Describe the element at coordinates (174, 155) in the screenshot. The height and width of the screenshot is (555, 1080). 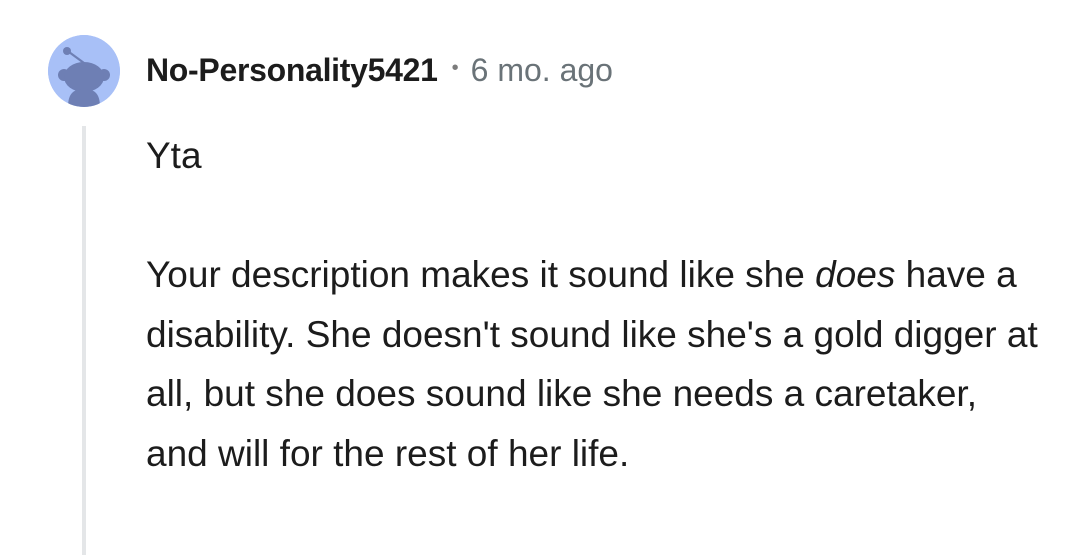
I see `comment-paragraph: Yta` at that location.